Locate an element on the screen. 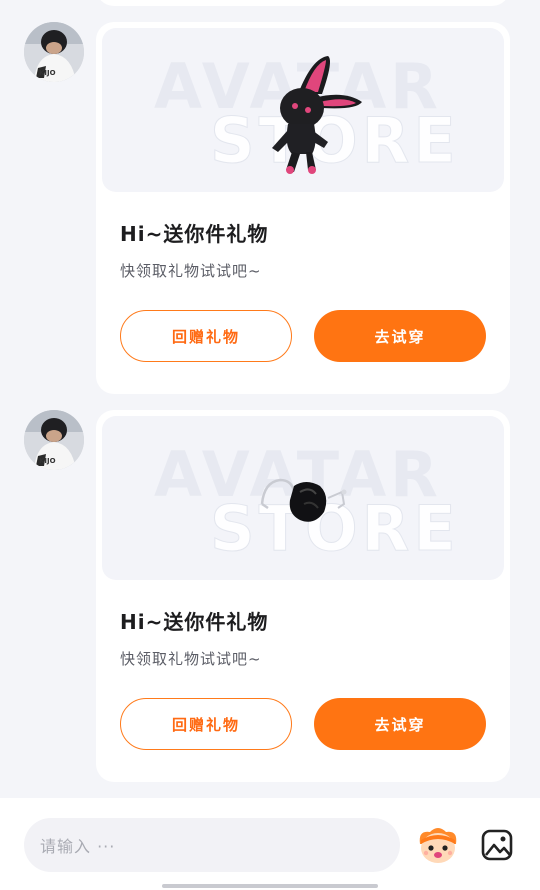 Image resolution: width=540 pixels, height=890 pixels. black-rabbit-plush-icon is located at coordinates (317, 115).